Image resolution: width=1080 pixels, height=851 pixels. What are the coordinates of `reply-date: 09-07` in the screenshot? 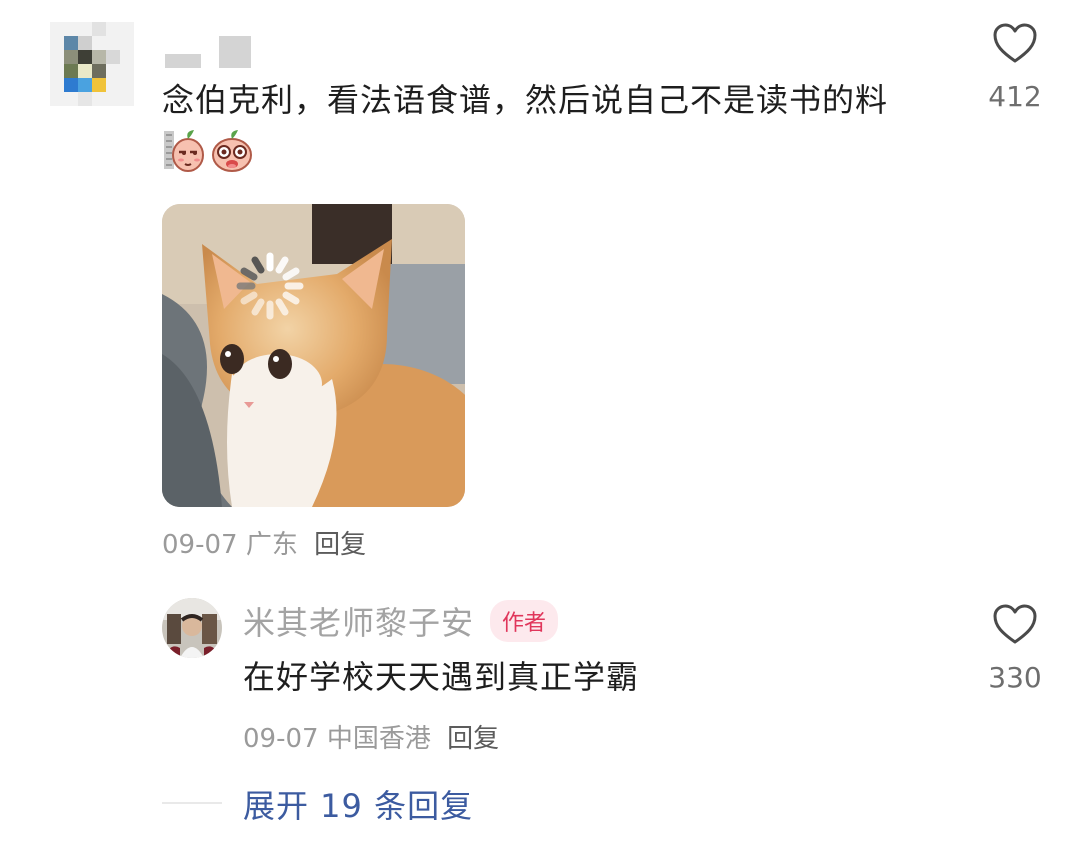 It's located at (281, 739).